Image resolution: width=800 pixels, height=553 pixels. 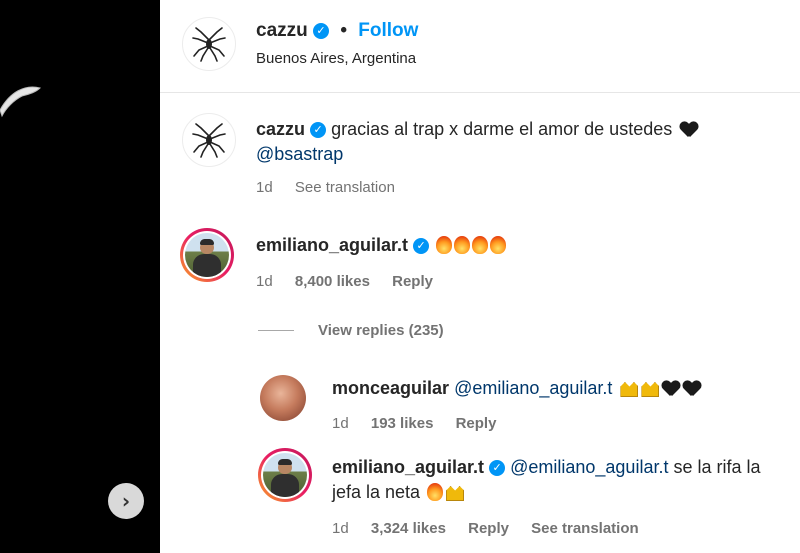 I want to click on caption-mention-link: @bsastrap, so click(x=299, y=154).